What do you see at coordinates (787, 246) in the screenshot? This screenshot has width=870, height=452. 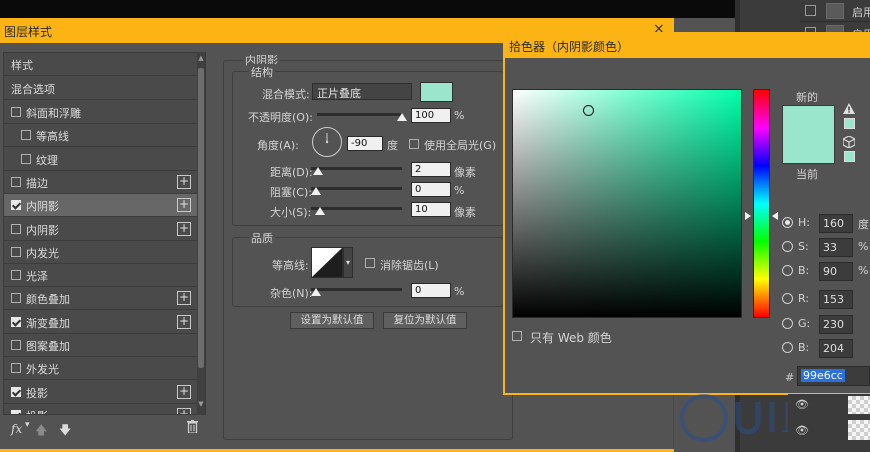 I see `radio-s` at bounding box center [787, 246].